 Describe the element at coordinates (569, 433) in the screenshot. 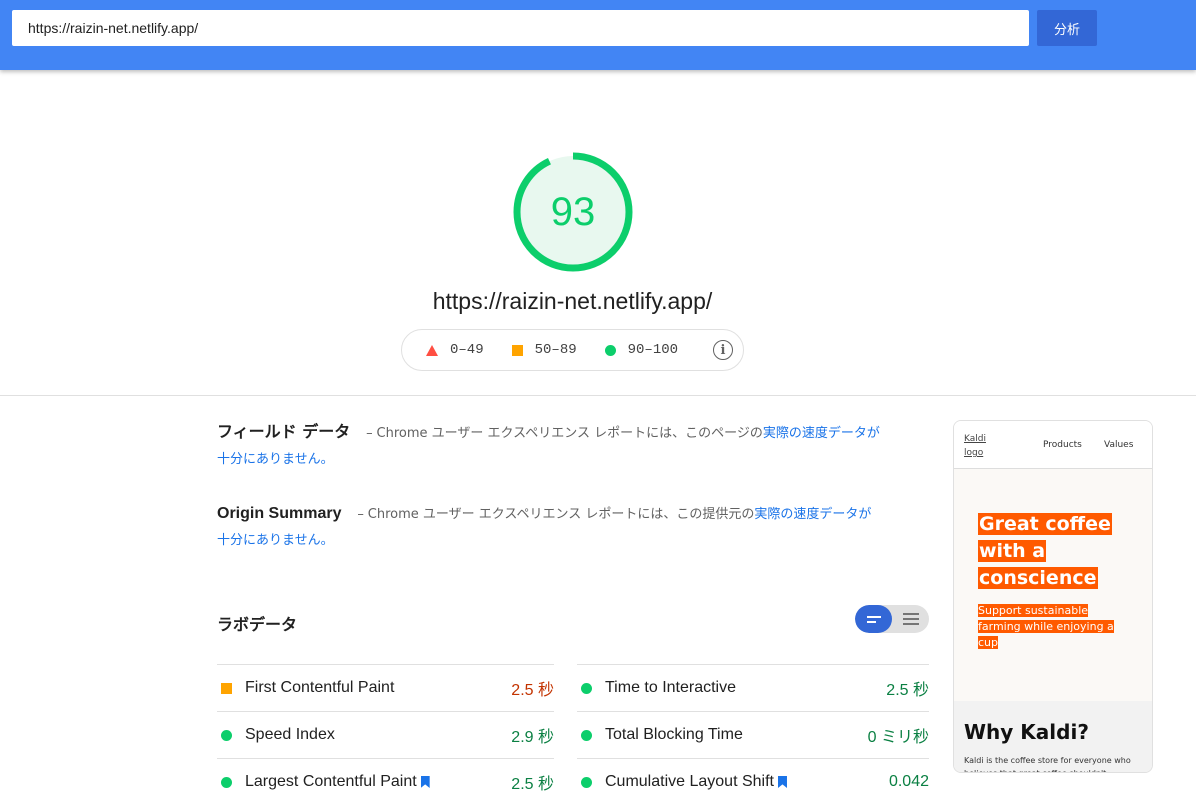

I see `field-data-description: Chrome ユーザー エクスペリエンス レポートには、このページの` at that location.